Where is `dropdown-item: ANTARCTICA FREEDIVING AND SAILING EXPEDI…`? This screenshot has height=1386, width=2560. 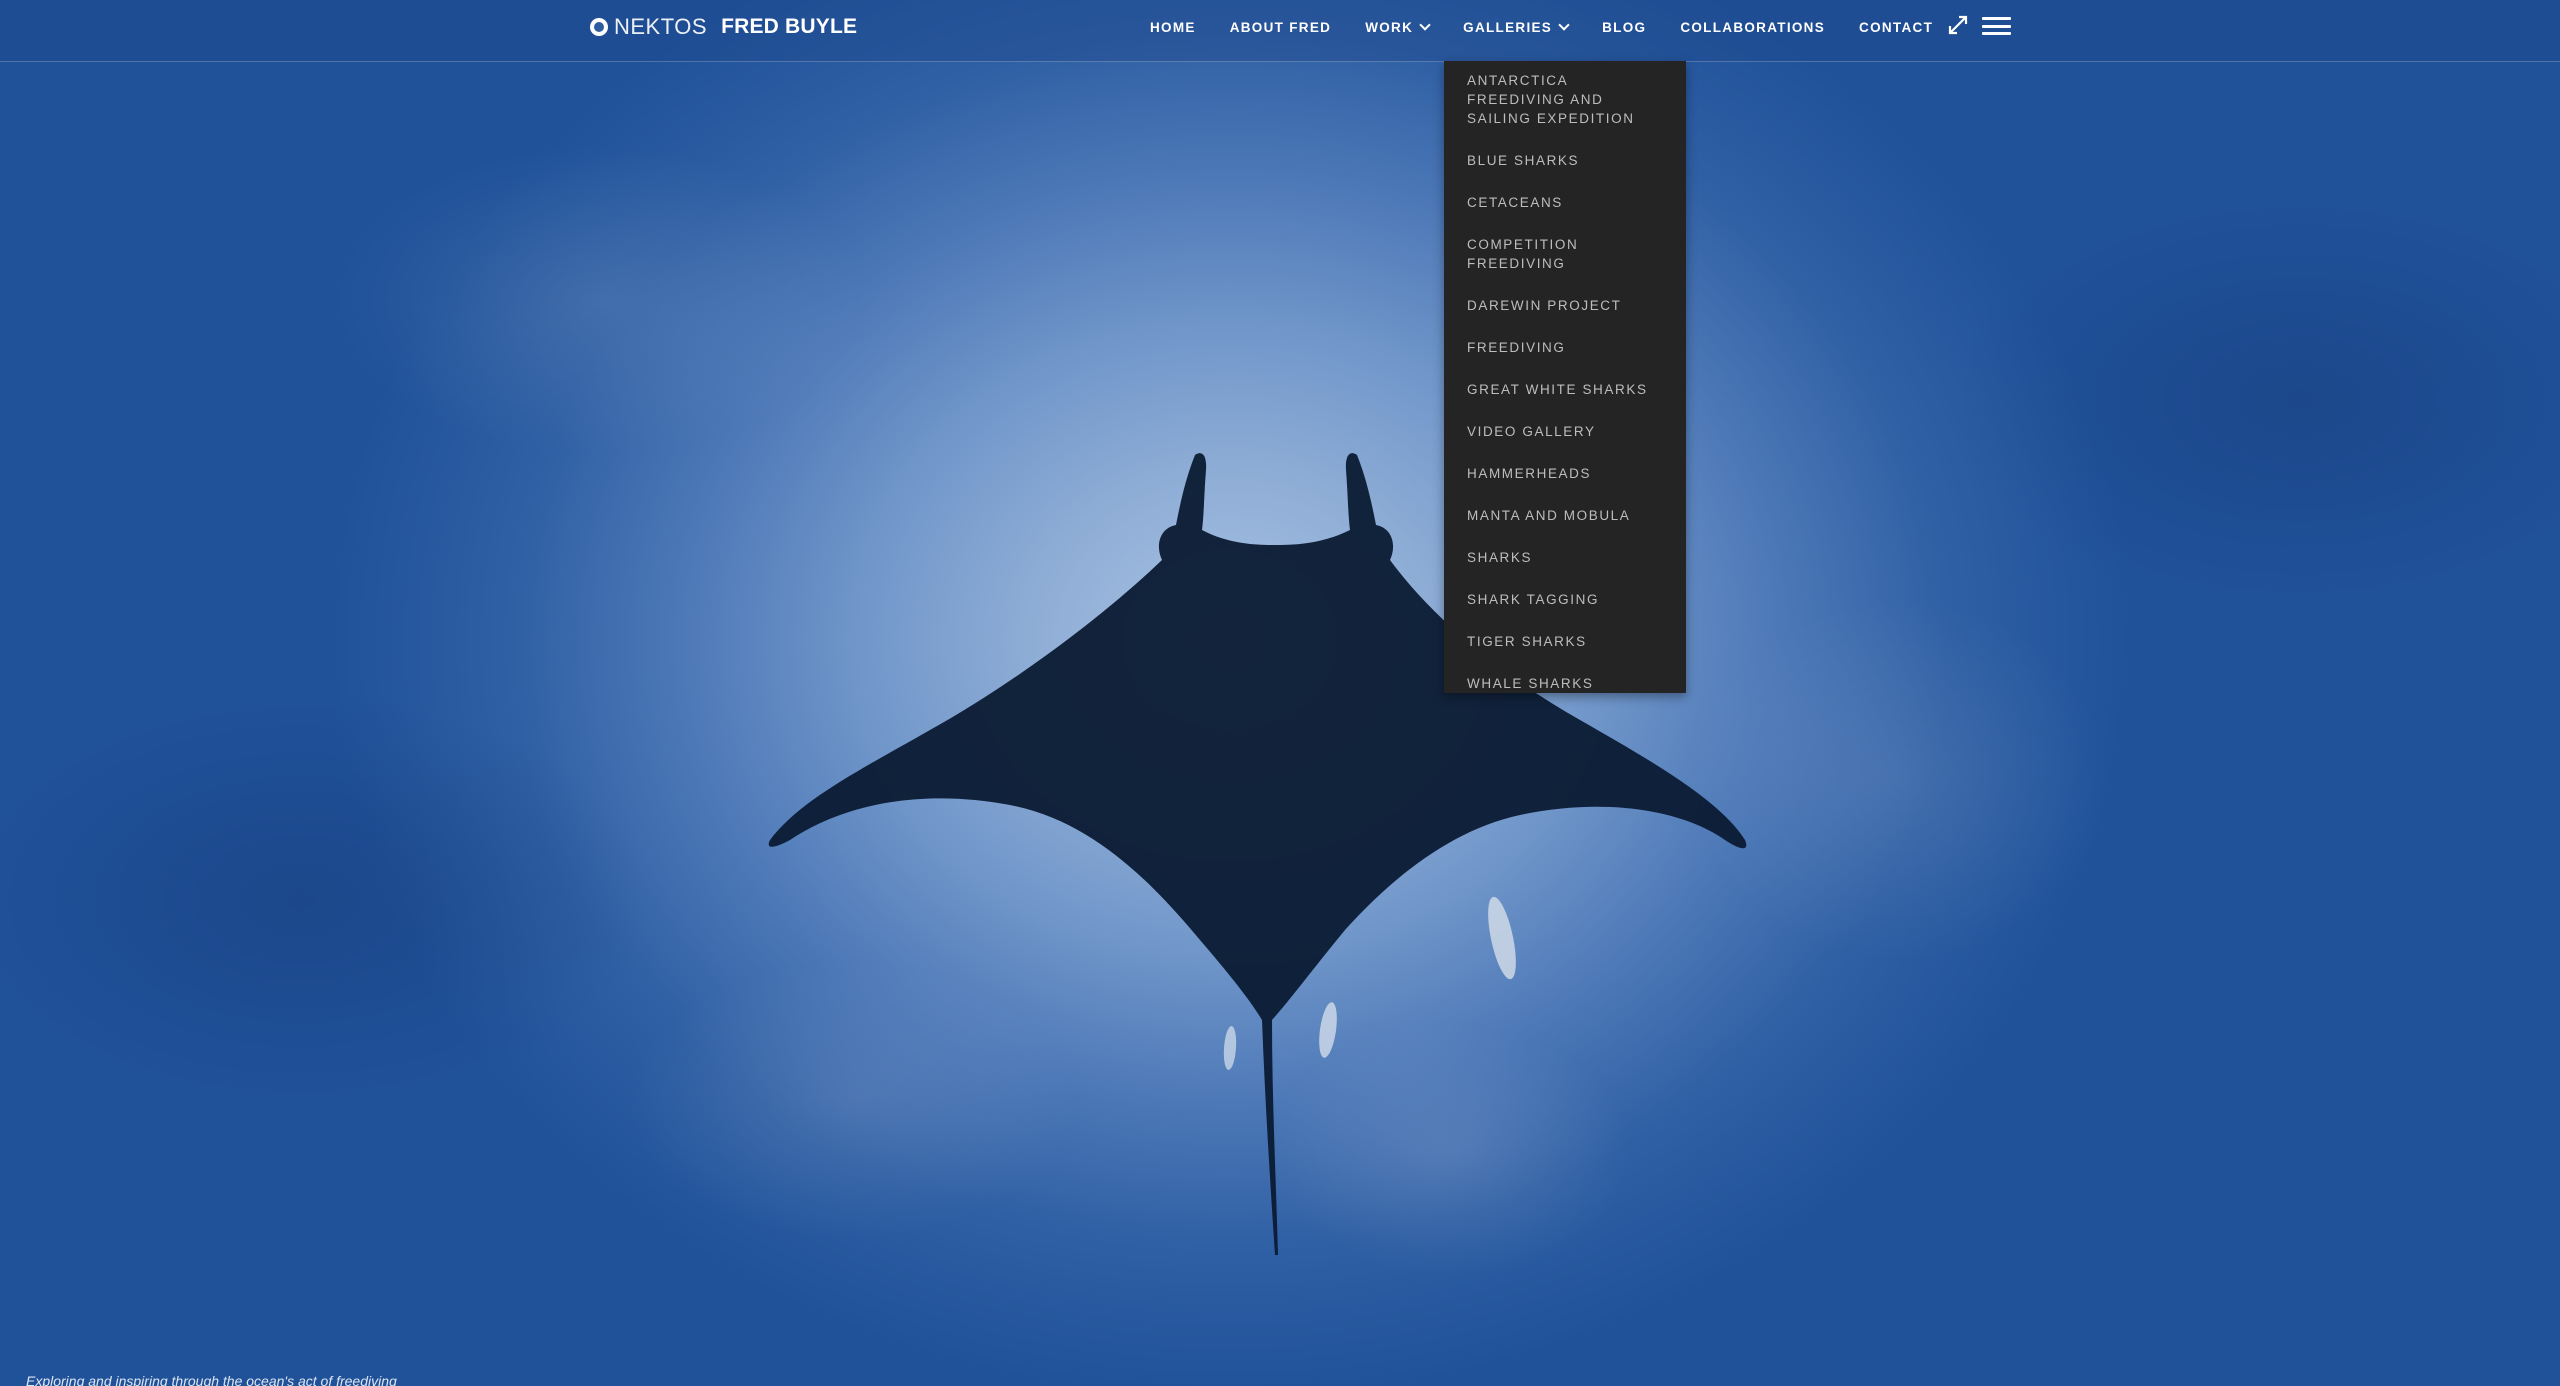
dropdown-item: ANTARCTICA FREEDIVING AND SAILING EXPEDI… is located at coordinates (1565, 99).